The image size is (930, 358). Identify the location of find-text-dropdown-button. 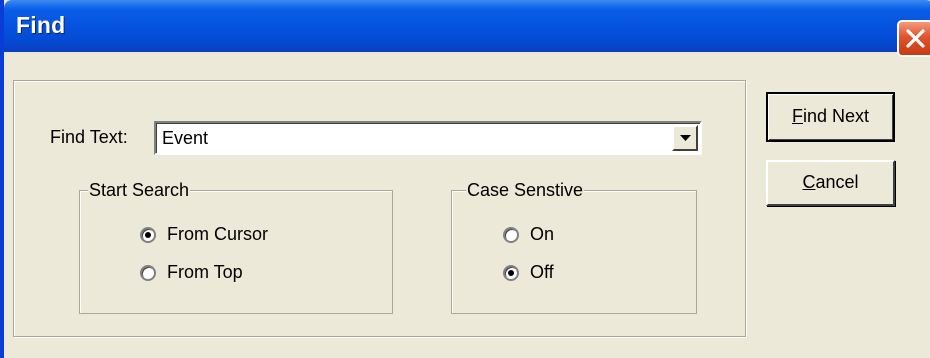
(685, 138).